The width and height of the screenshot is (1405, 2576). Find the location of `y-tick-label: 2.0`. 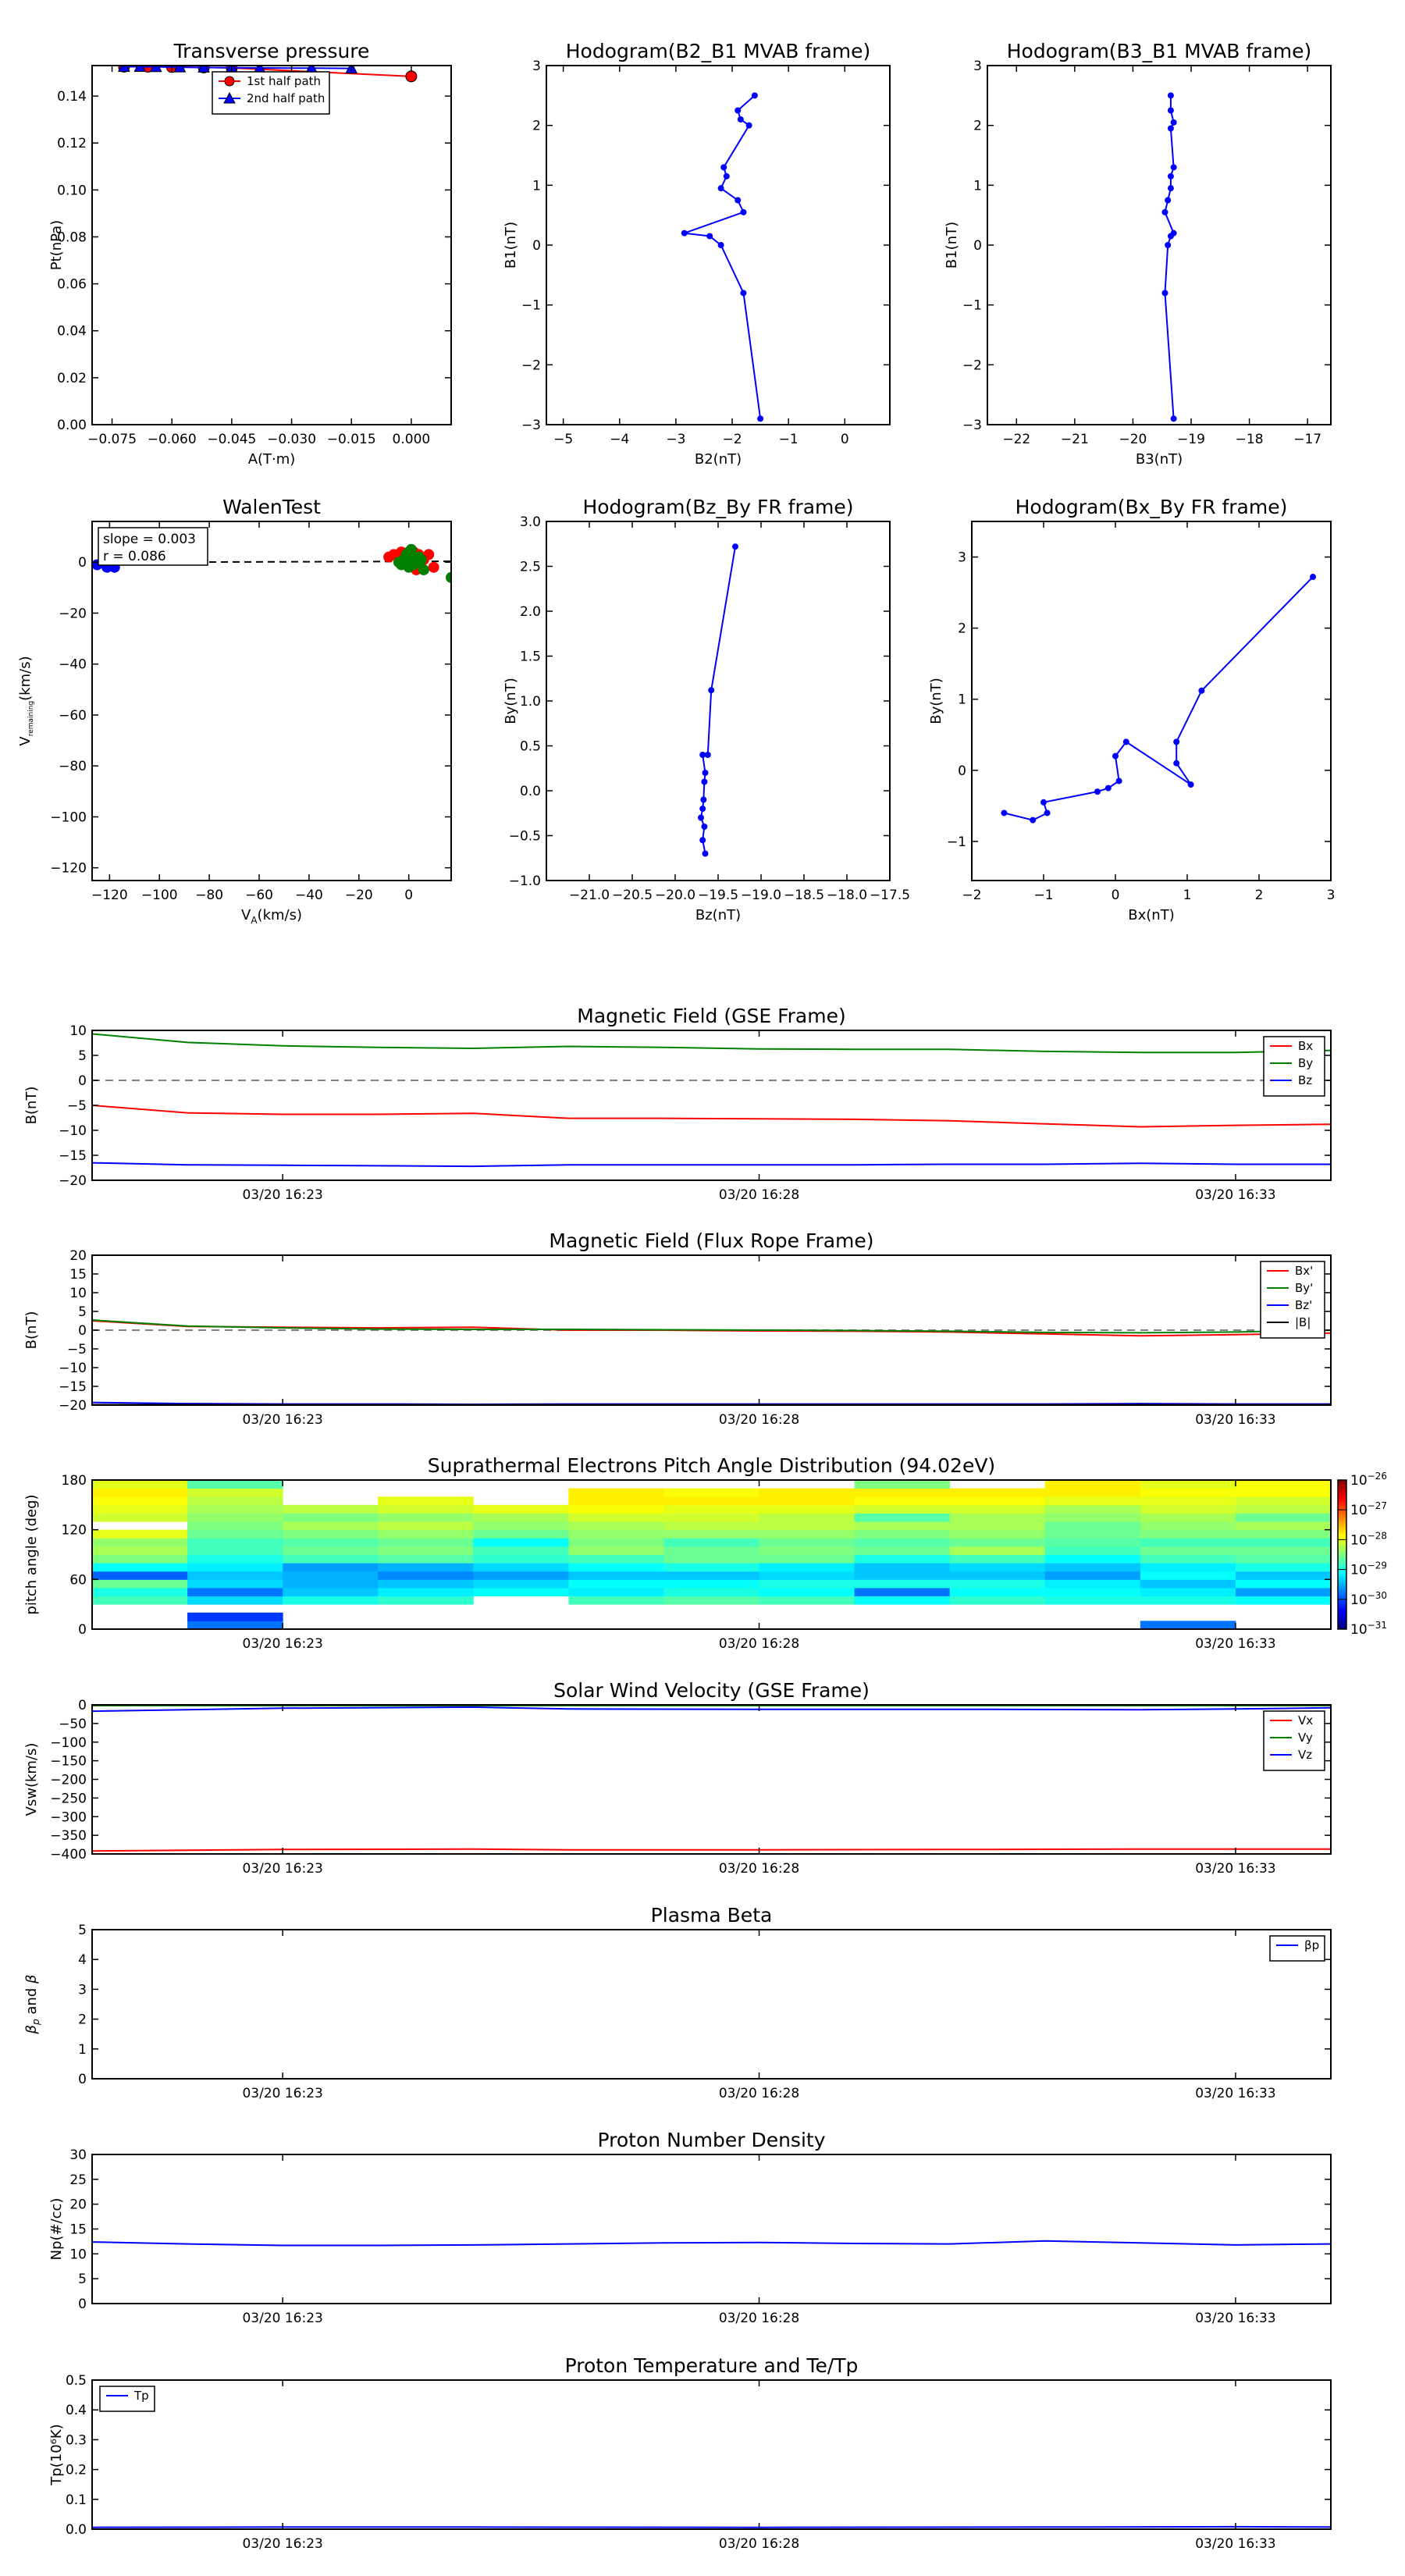

y-tick-label: 2.0 is located at coordinates (531, 612).